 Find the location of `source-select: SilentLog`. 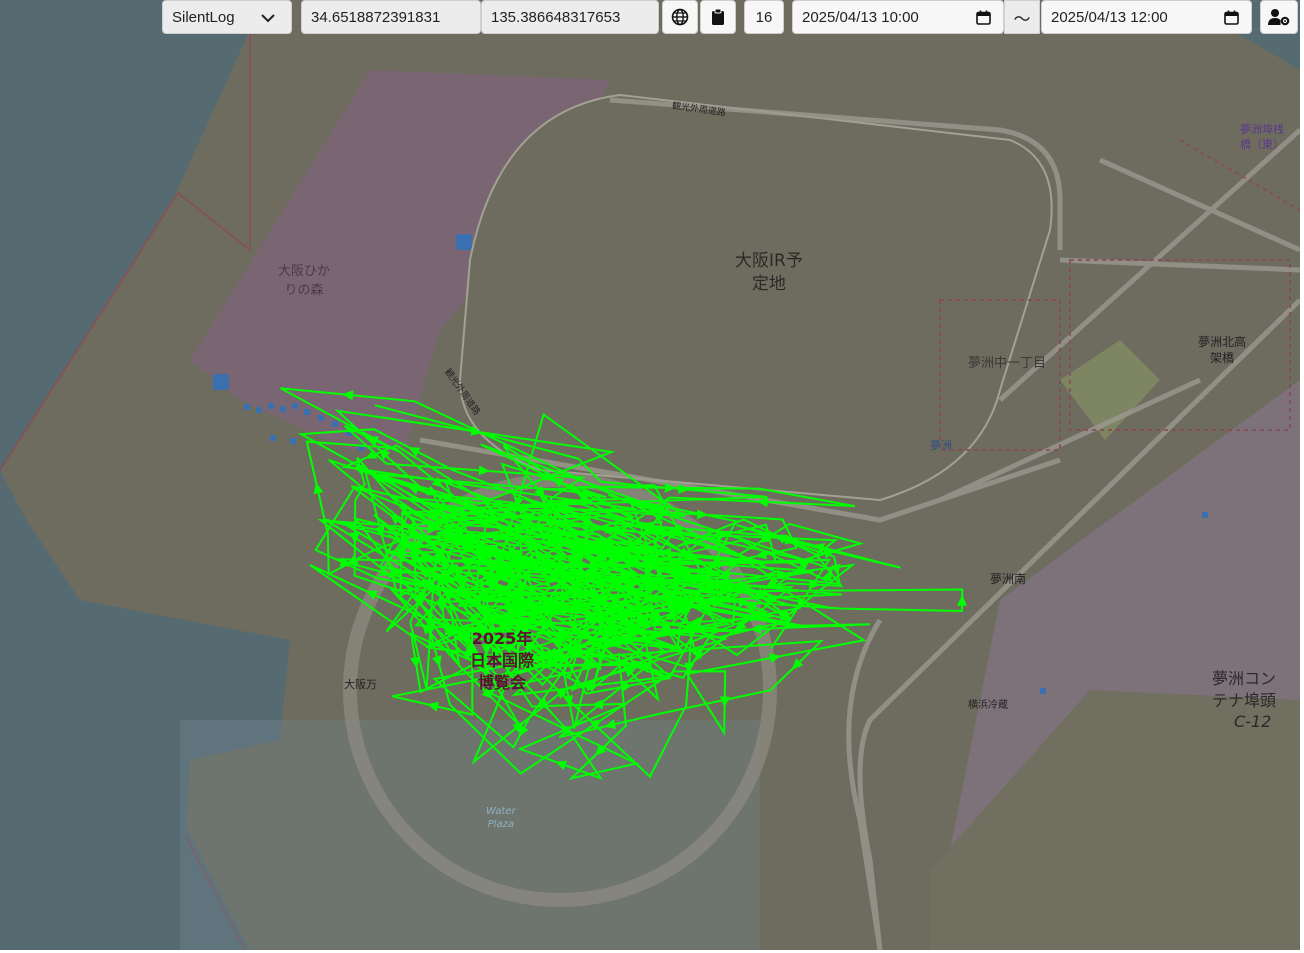

source-select: SilentLog is located at coordinates (227, 17).